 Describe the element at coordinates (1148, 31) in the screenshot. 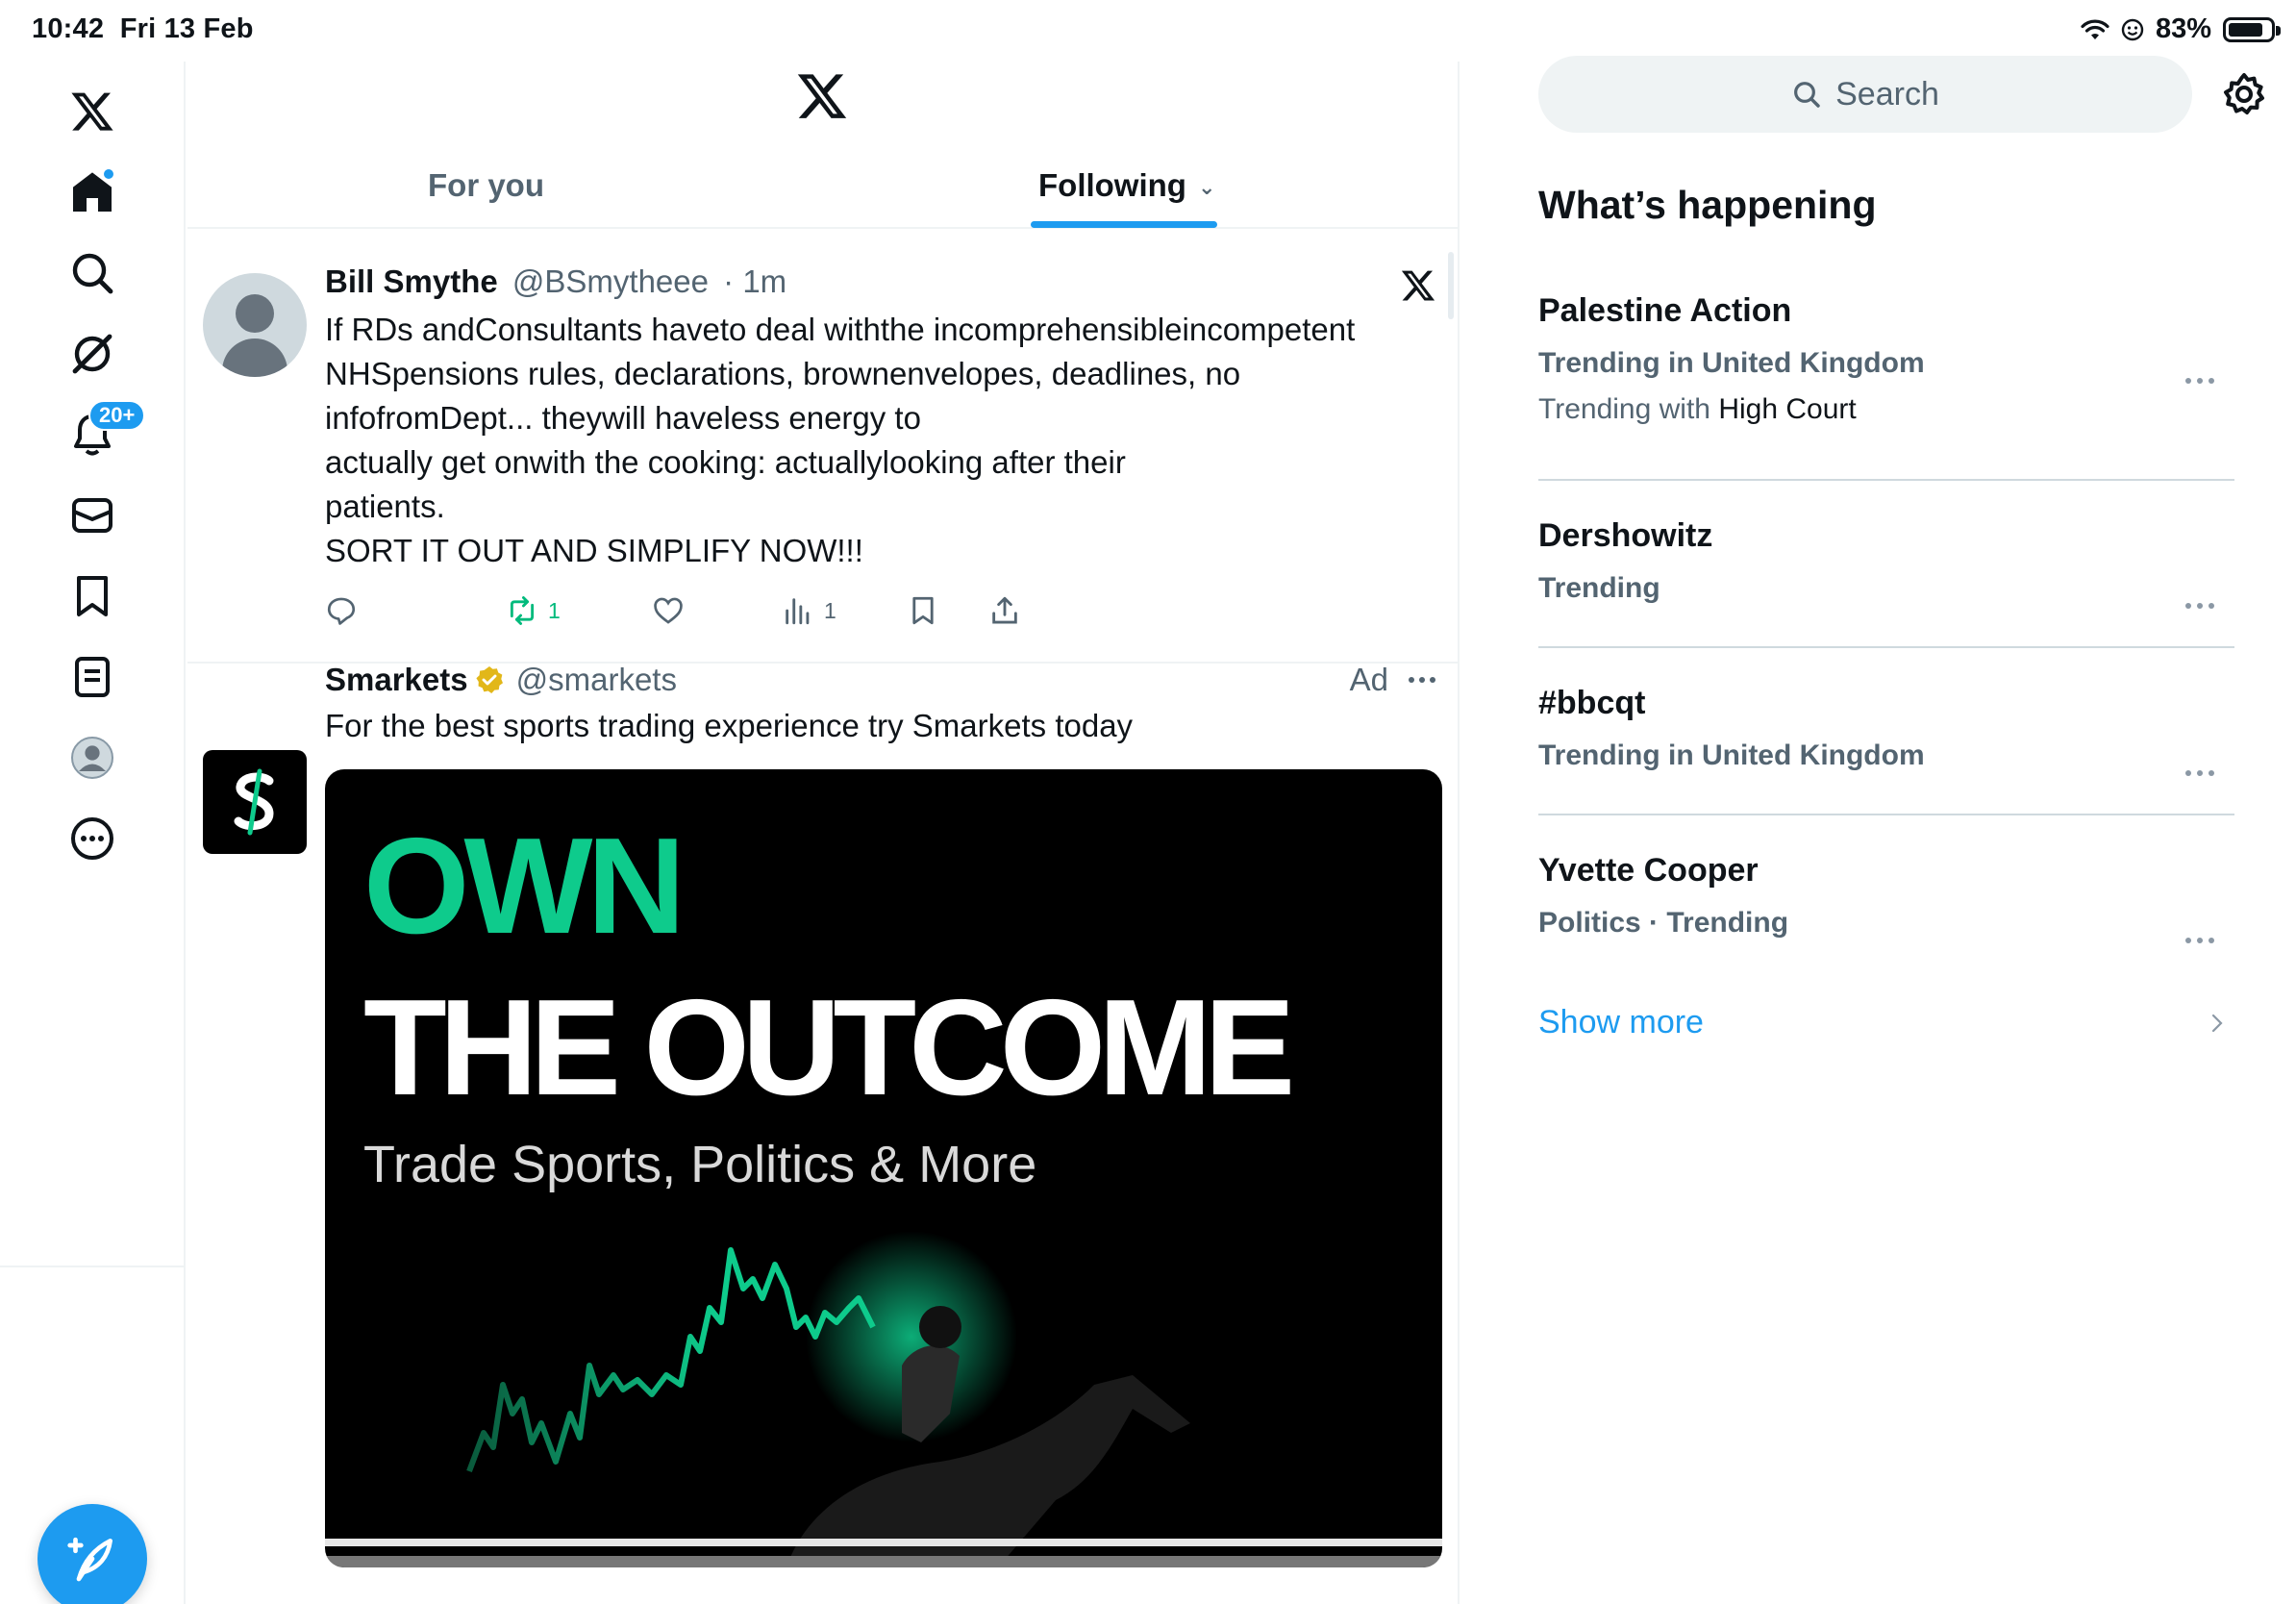

I see `status-bar: 10:42 Fri 13 Feb 83%` at that location.